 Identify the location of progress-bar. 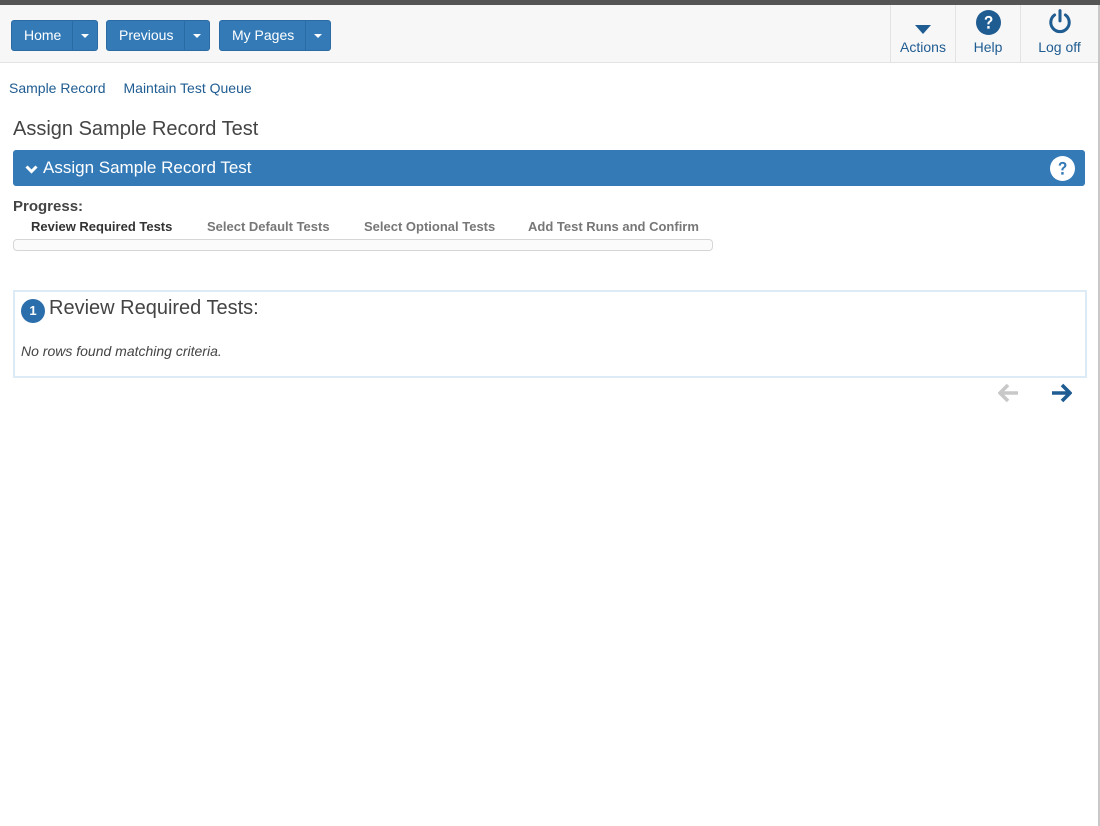
(363, 245).